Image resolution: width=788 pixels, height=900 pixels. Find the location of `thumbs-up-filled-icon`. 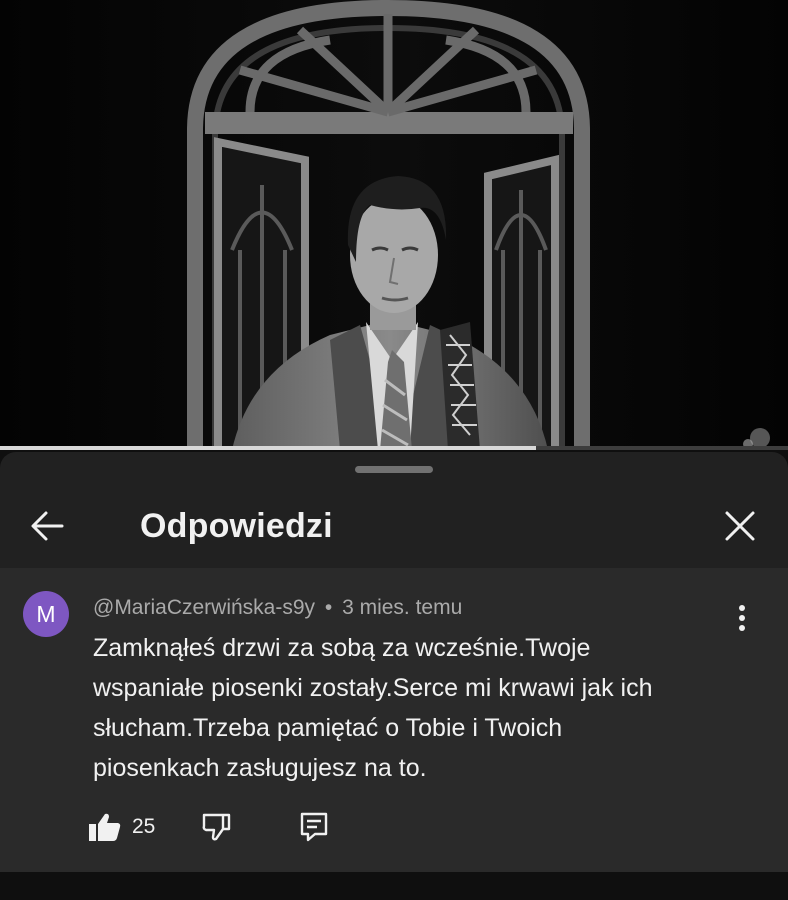

thumbs-up-filled-icon is located at coordinates (105, 827).